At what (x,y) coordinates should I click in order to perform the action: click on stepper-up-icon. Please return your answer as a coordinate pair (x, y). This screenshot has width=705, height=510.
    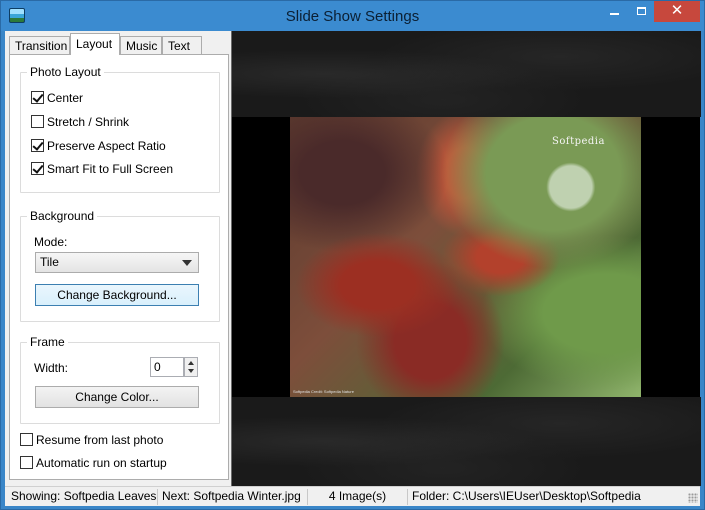
    Looking at the image, I should click on (191, 363).